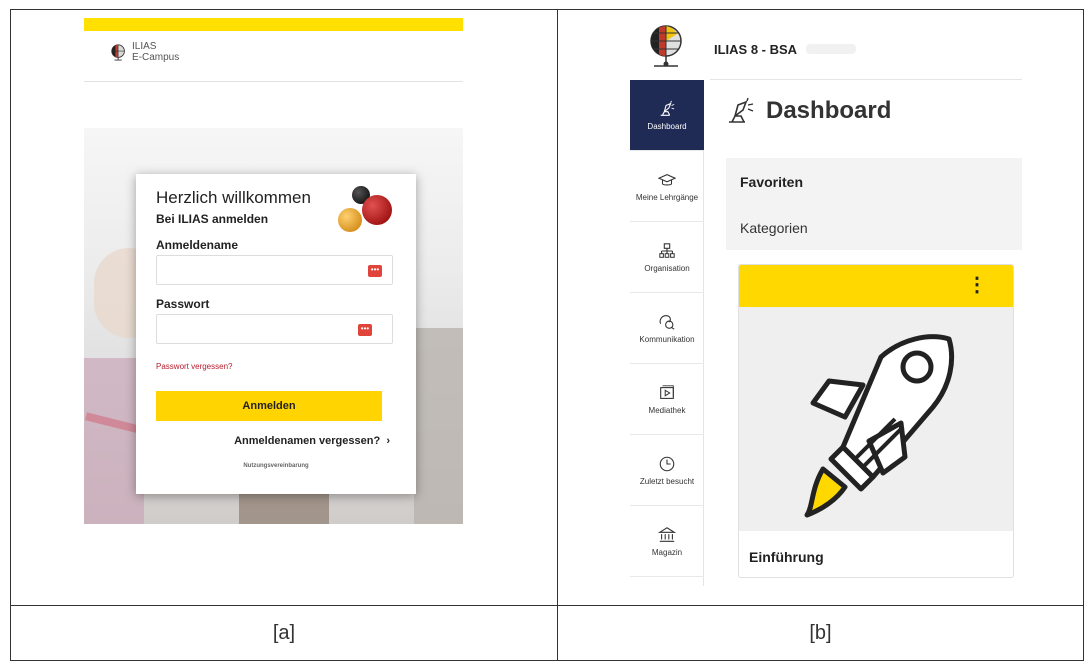 Image resolution: width=1092 pixels, height=668 pixels. Describe the element at coordinates (156, 57) in the screenshot. I see `logo-line-2: E-Campus` at that location.